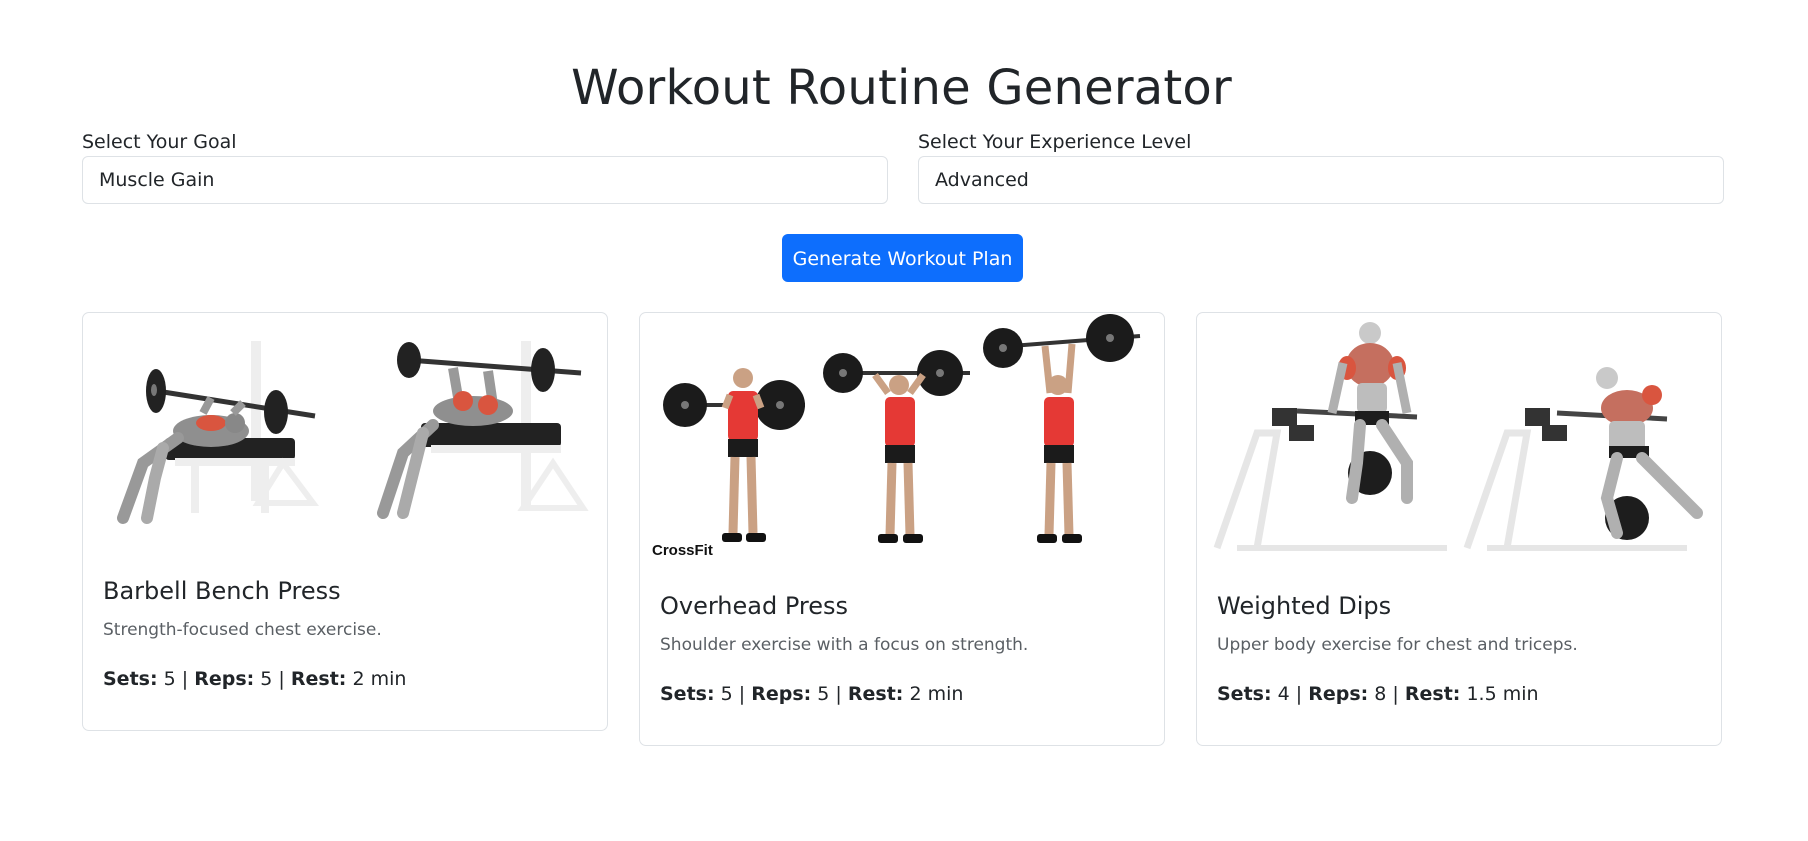  I want to click on exercise-description: Strength-focused chest exercise., so click(242, 630).